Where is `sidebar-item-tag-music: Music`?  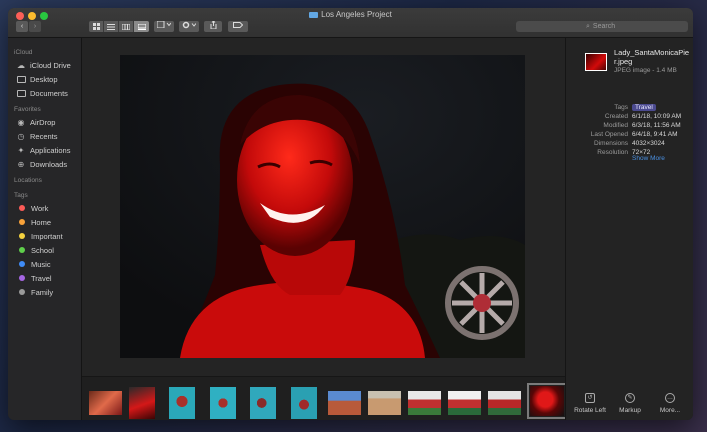 sidebar-item-tag-music: Music is located at coordinates (48, 264).